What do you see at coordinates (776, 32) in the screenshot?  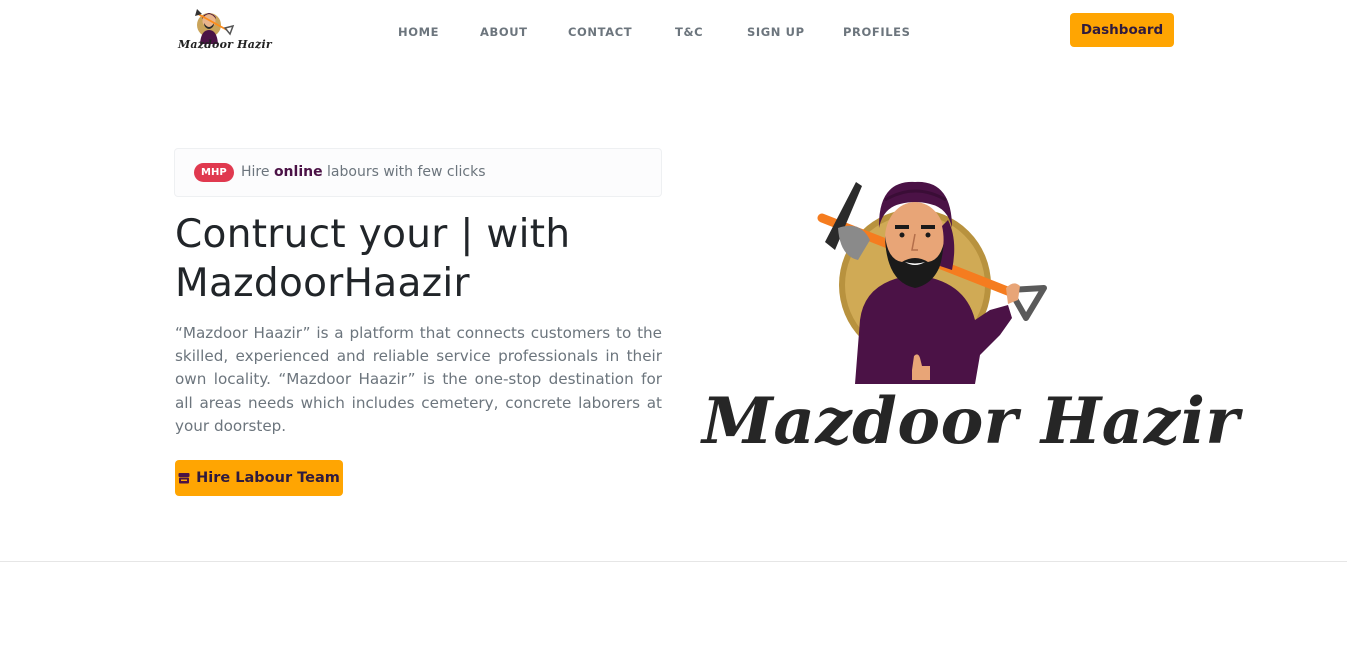 I see `nav-sign-up: SIGN UP` at bounding box center [776, 32].